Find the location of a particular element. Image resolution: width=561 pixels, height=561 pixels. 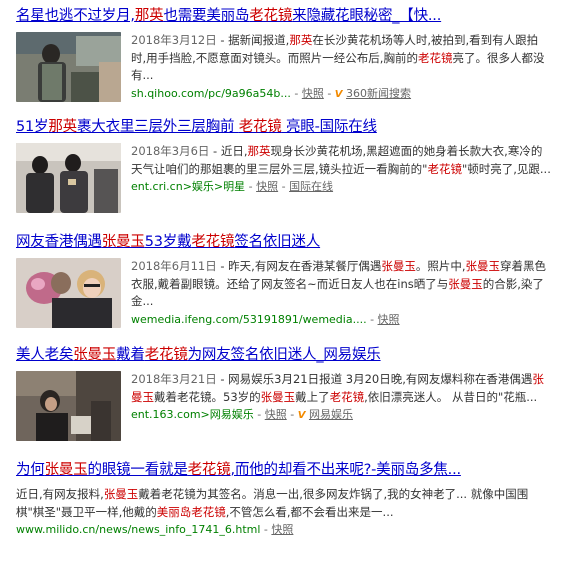

desc-text: - 近日, is located at coordinates (228, 151).